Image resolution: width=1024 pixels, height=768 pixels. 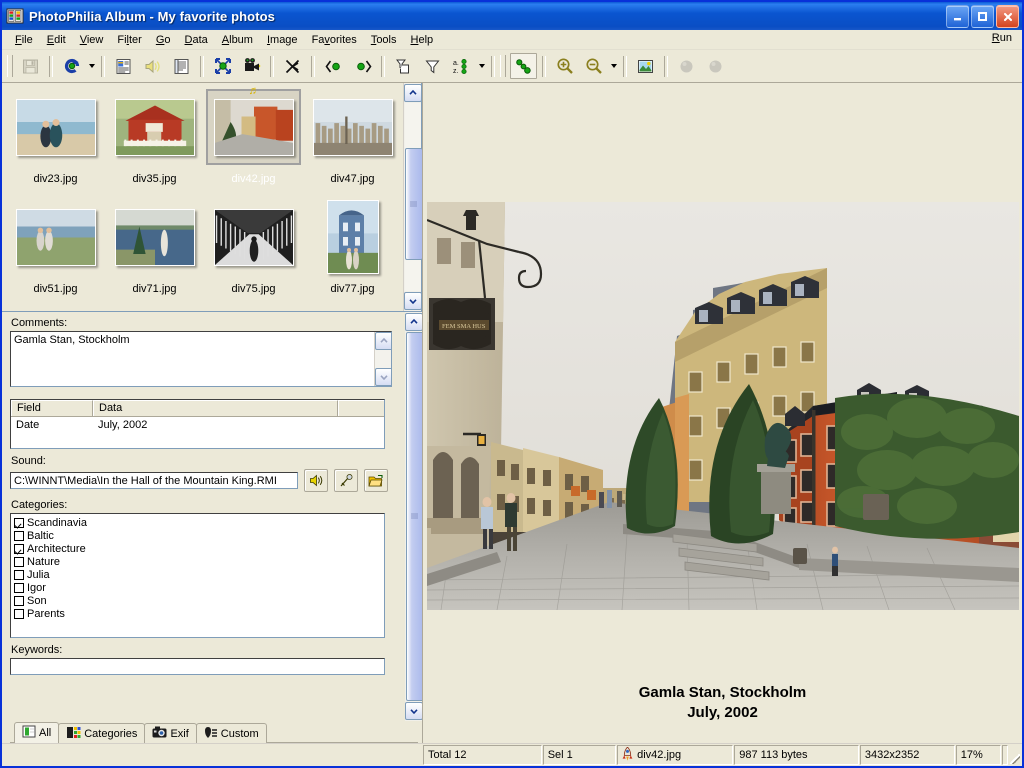 I want to click on thumbnail-item: div51.jpg, so click(x=55, y=254).